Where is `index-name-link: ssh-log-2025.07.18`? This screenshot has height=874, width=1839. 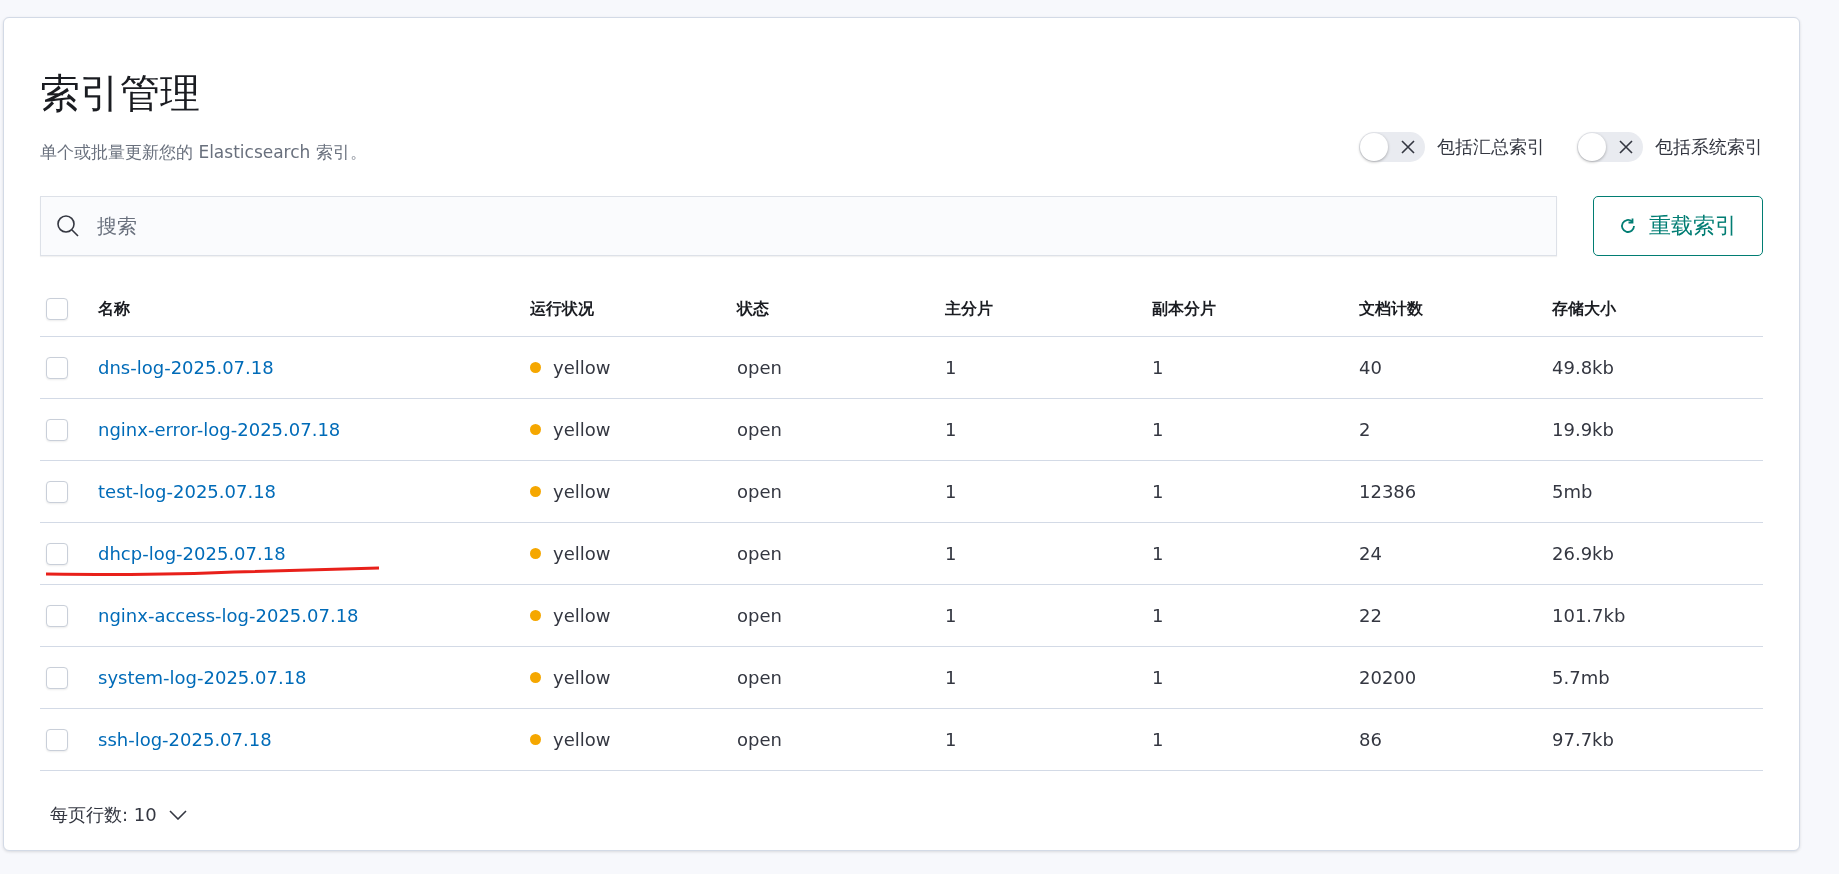 index-name-link: ssh-log-2025.07.18 is located at coordinates (314, 739).